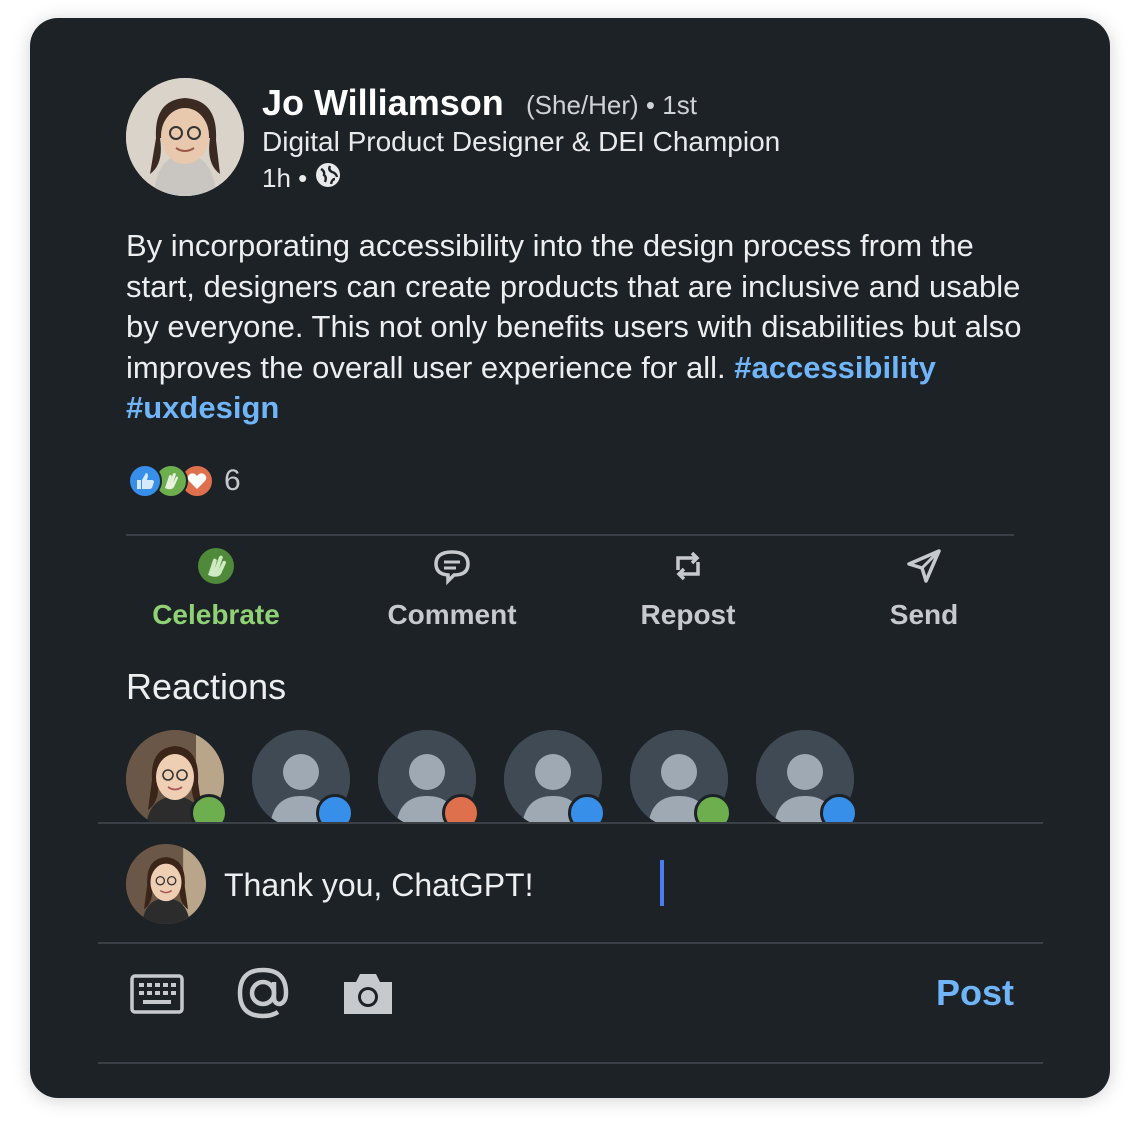 The image size is (1140, 1140). What do you see at coordinates (285, 178) in the screenshot?
I see `post-time: 1h •` at bounding box center [285, 178].